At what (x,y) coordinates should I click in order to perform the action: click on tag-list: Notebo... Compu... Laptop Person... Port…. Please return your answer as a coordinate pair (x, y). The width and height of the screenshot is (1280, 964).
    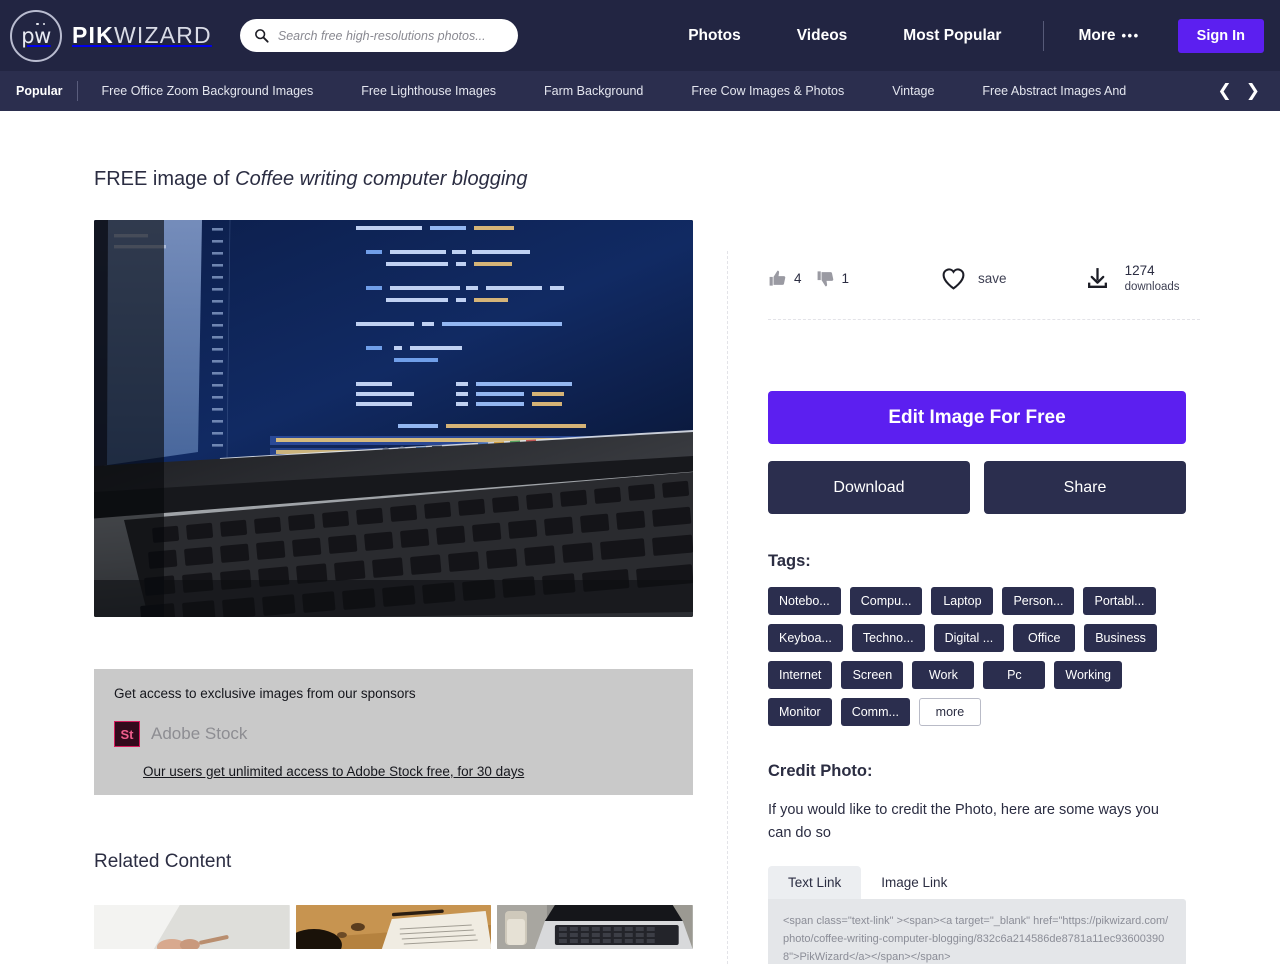
    Looking at the image, I should click on (978, 657).